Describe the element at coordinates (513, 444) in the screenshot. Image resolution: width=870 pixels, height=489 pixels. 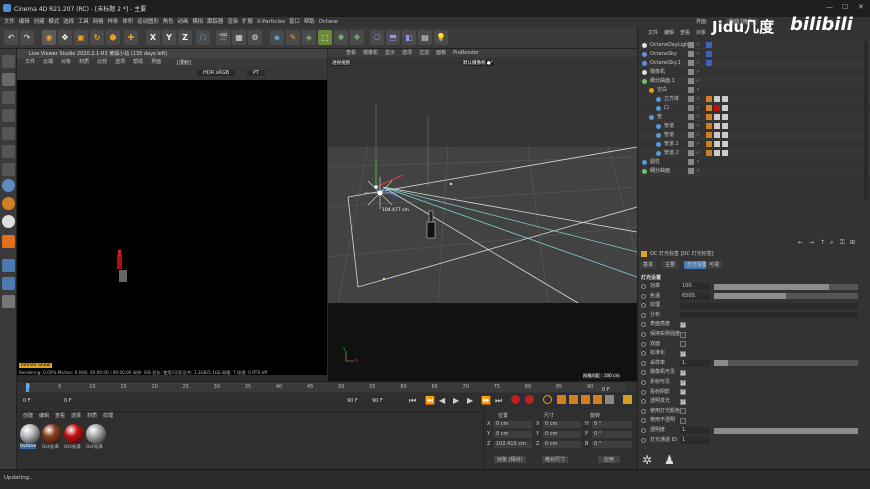
I see `coord-field: 102.415 cm` at that location.